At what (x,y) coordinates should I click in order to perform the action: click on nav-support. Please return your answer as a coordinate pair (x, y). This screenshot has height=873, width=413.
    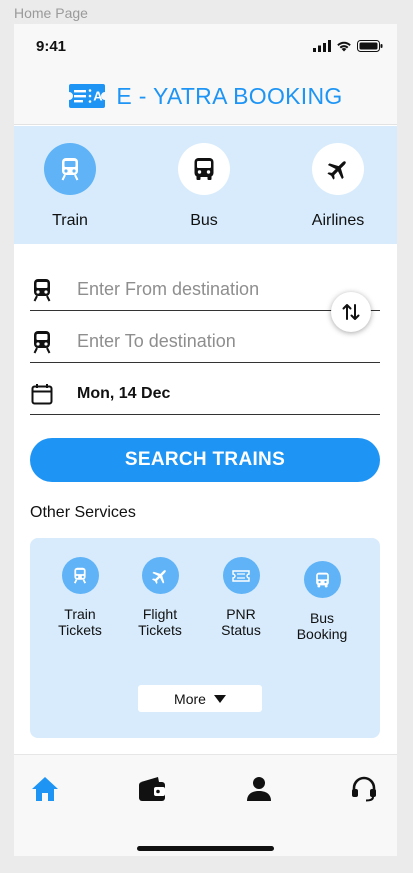
    Looking at the image, I should click on (364, 789).